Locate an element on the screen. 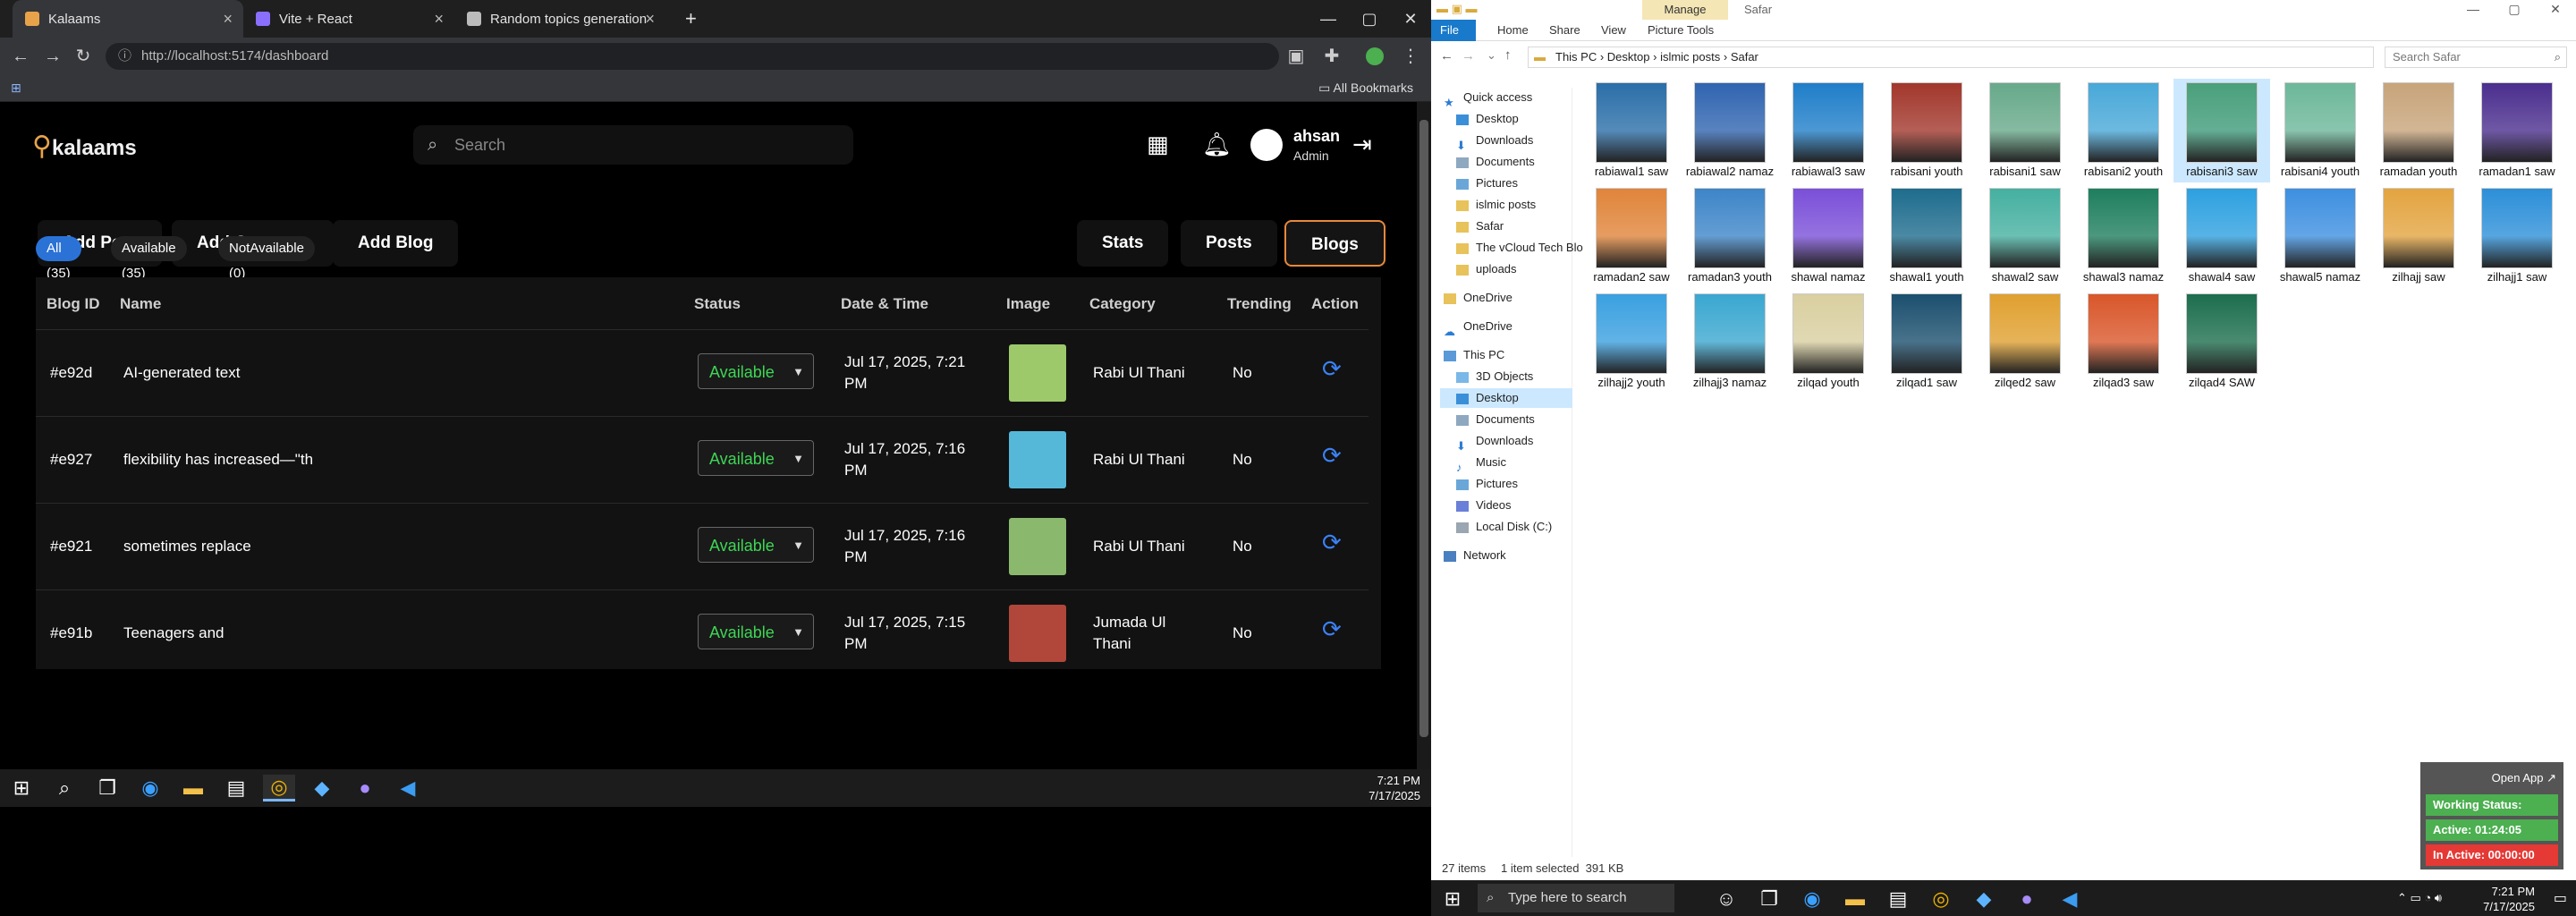  puzzle-icon: ✚ is located at coordinates (1331, 56).